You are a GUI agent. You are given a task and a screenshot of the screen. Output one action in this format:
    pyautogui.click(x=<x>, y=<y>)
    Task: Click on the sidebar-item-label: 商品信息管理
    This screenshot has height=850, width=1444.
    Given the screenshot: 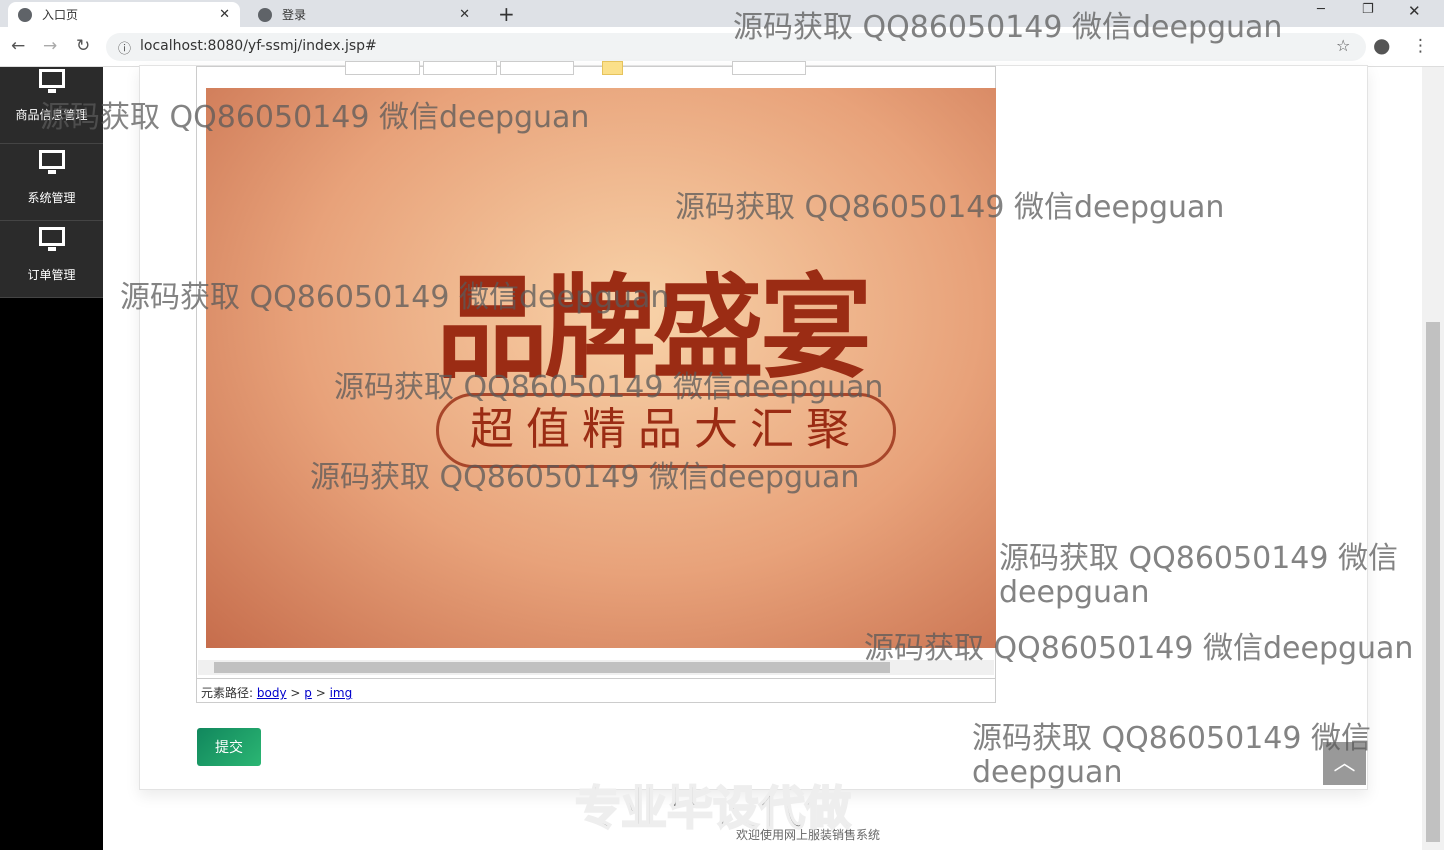 What is the action you would take?
    pyautogui.click(x=51, y=115)
    